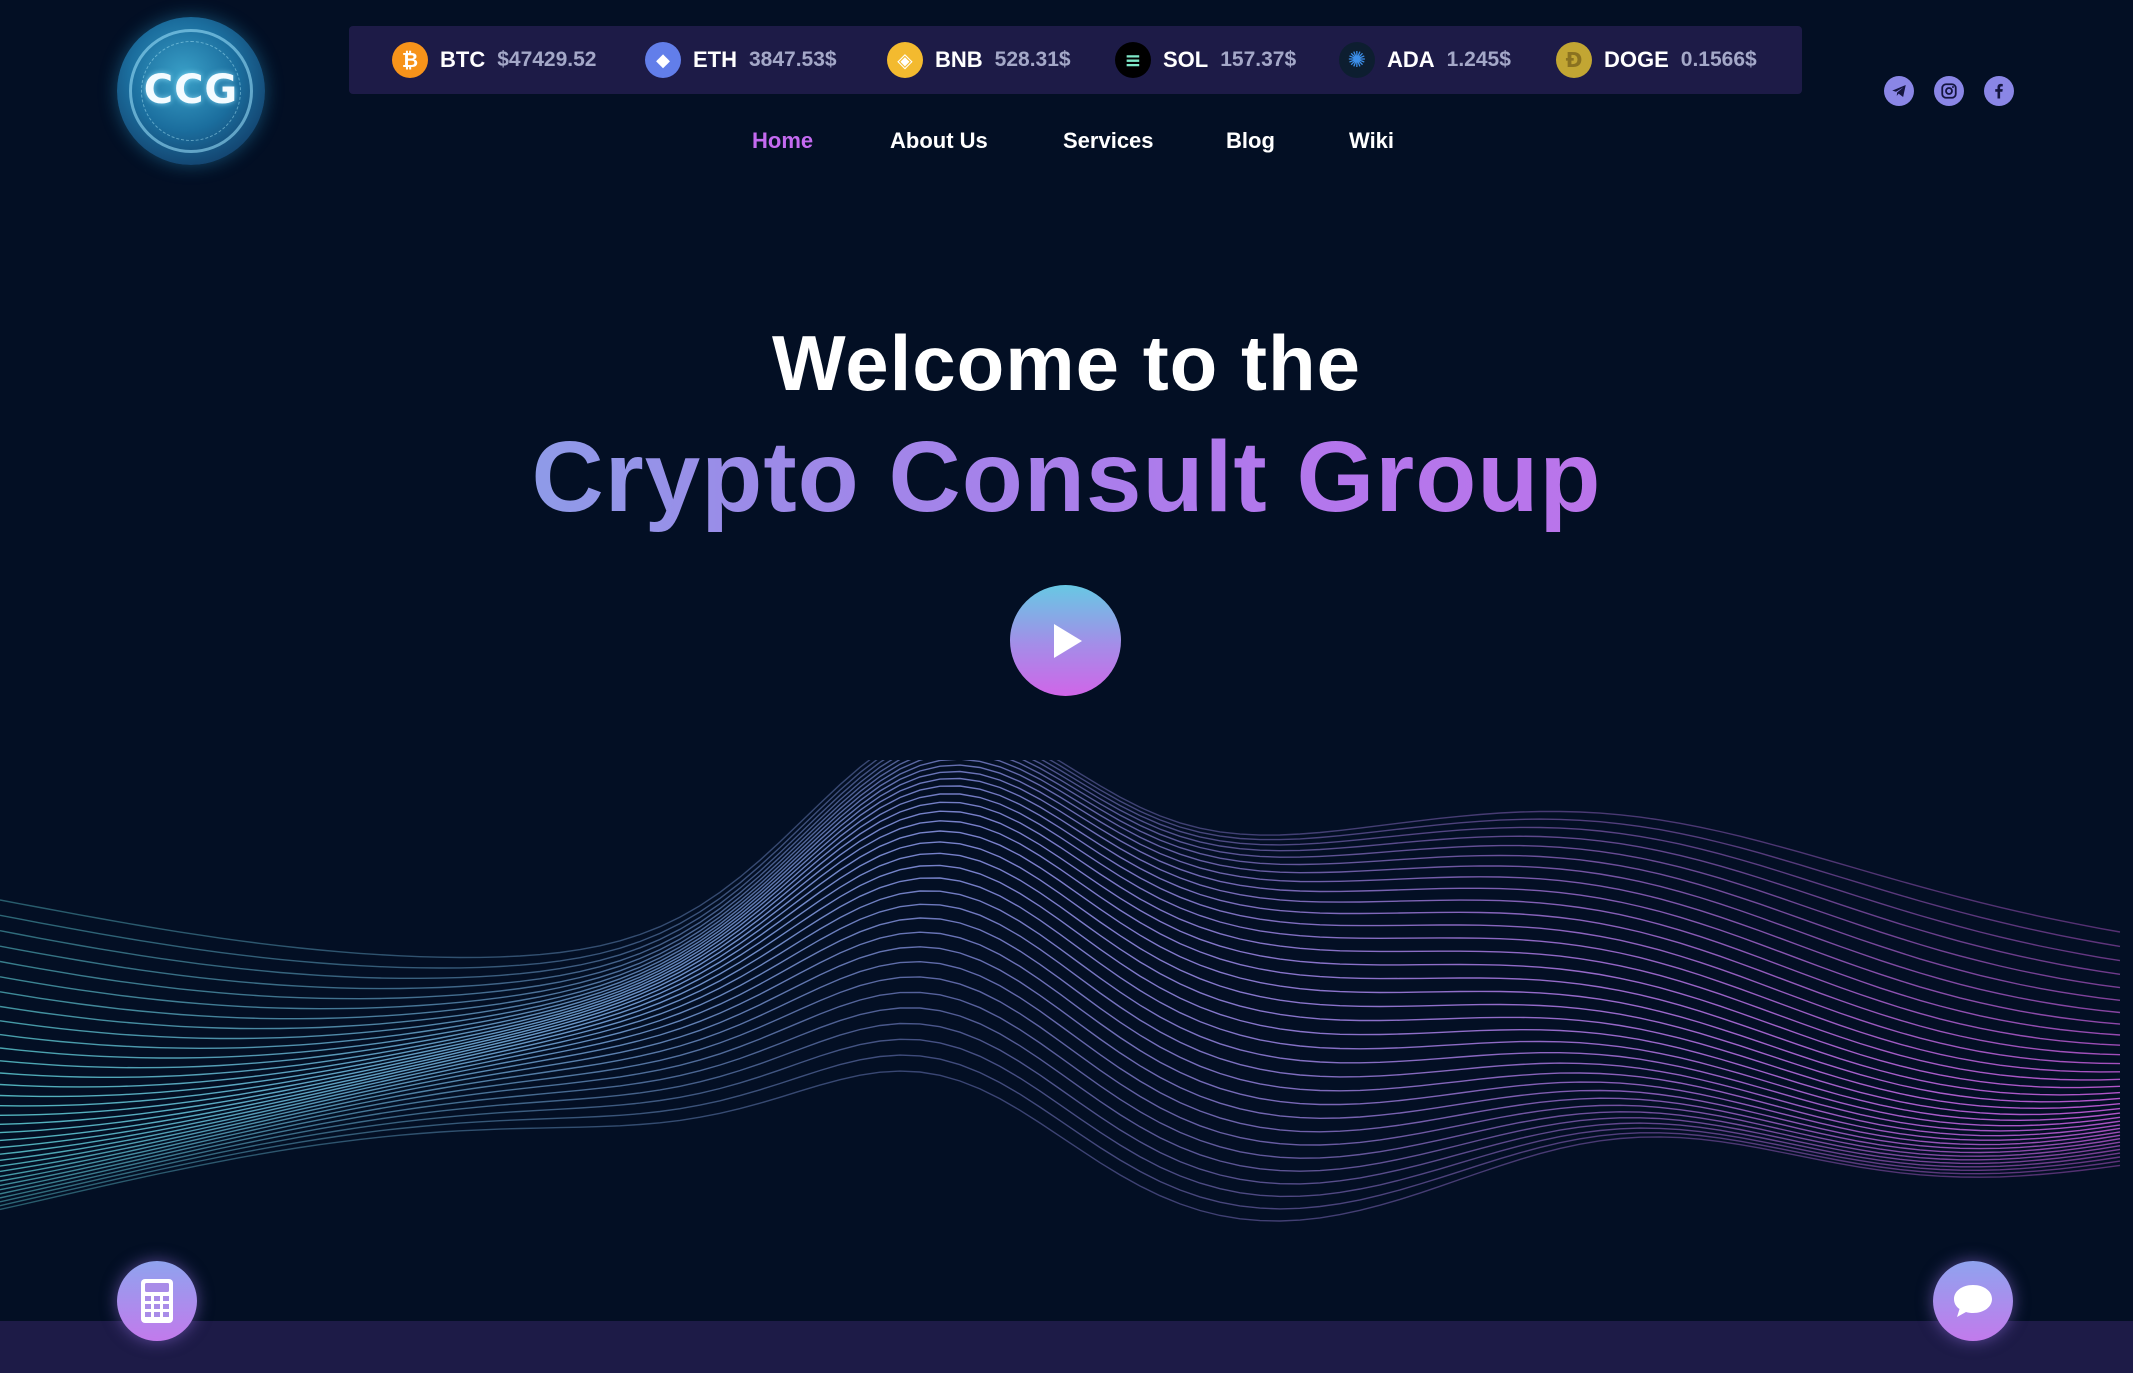  What do you see at coordinates (494, 60) in the screenshot?
I see `ticker-item-btc: ₿ BTC $47429.52` at bounding box center [494, 60].